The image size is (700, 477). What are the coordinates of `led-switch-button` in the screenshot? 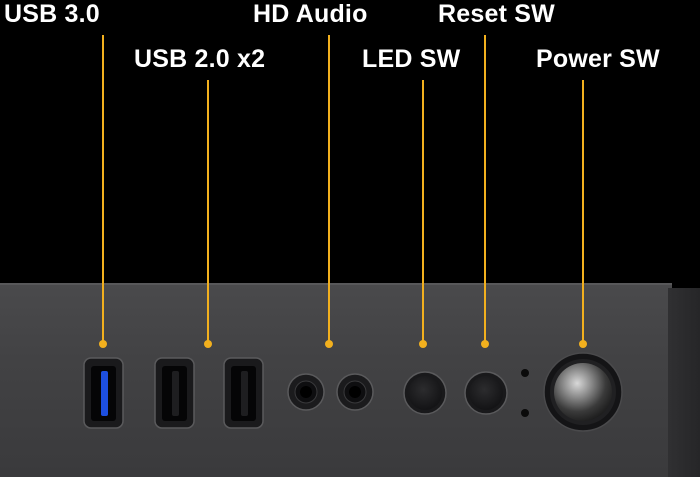 It's located at (425, 393).